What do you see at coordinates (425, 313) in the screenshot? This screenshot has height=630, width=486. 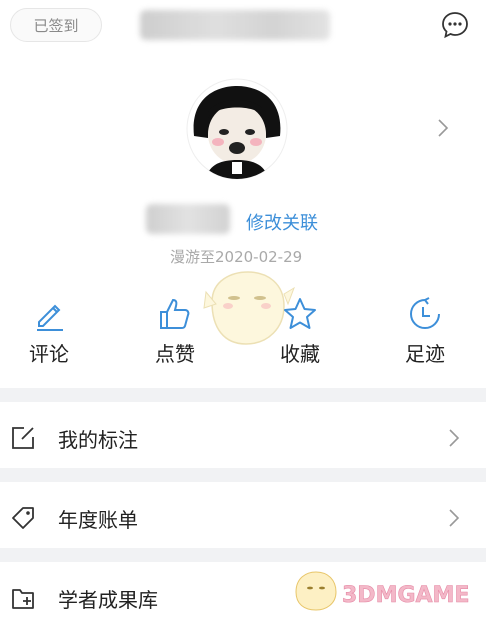 I see `clock-icon` at bounding box center [425, 313].